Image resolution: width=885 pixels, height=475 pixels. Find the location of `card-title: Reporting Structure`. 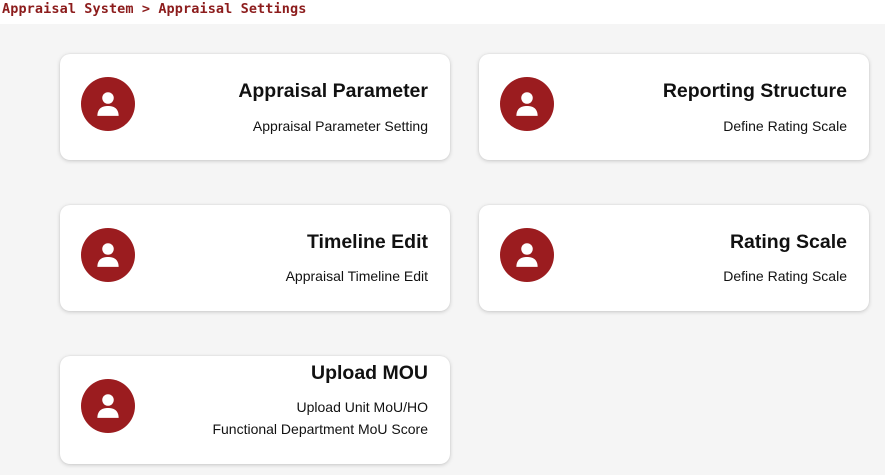

card-title: Reporting Structure is located at coordinates (754, 91).